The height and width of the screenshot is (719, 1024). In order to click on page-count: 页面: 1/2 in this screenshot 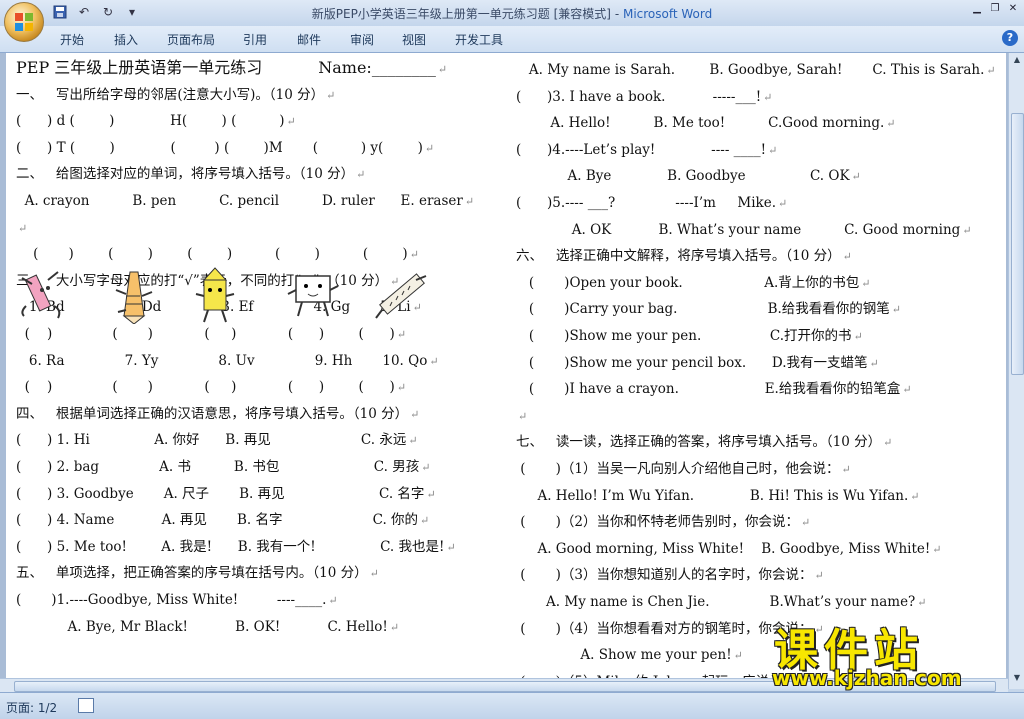, I will do `click(31, 707)`.